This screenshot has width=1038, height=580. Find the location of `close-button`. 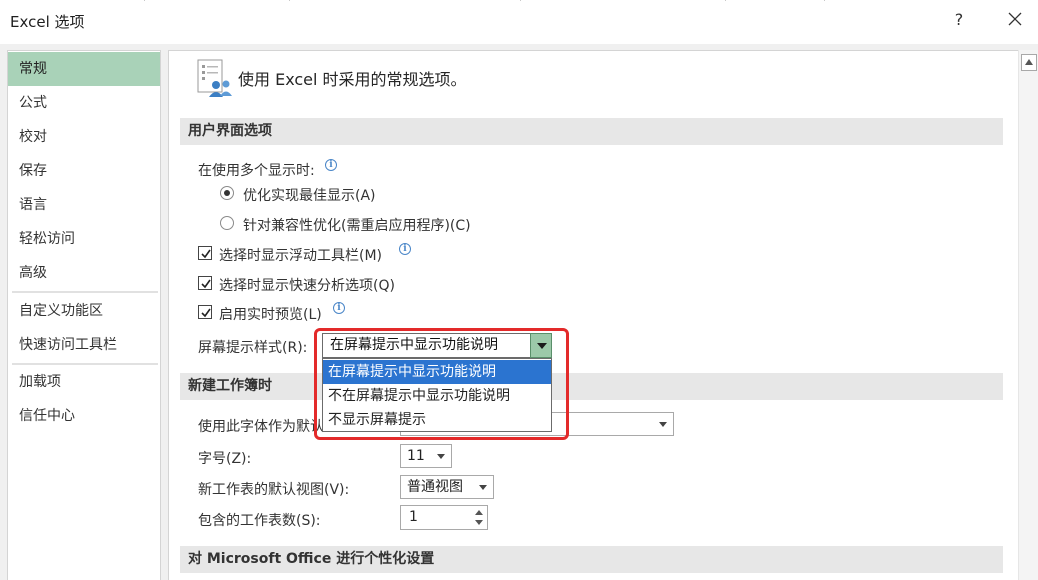

close-button is located at coordinates (1015, 21).